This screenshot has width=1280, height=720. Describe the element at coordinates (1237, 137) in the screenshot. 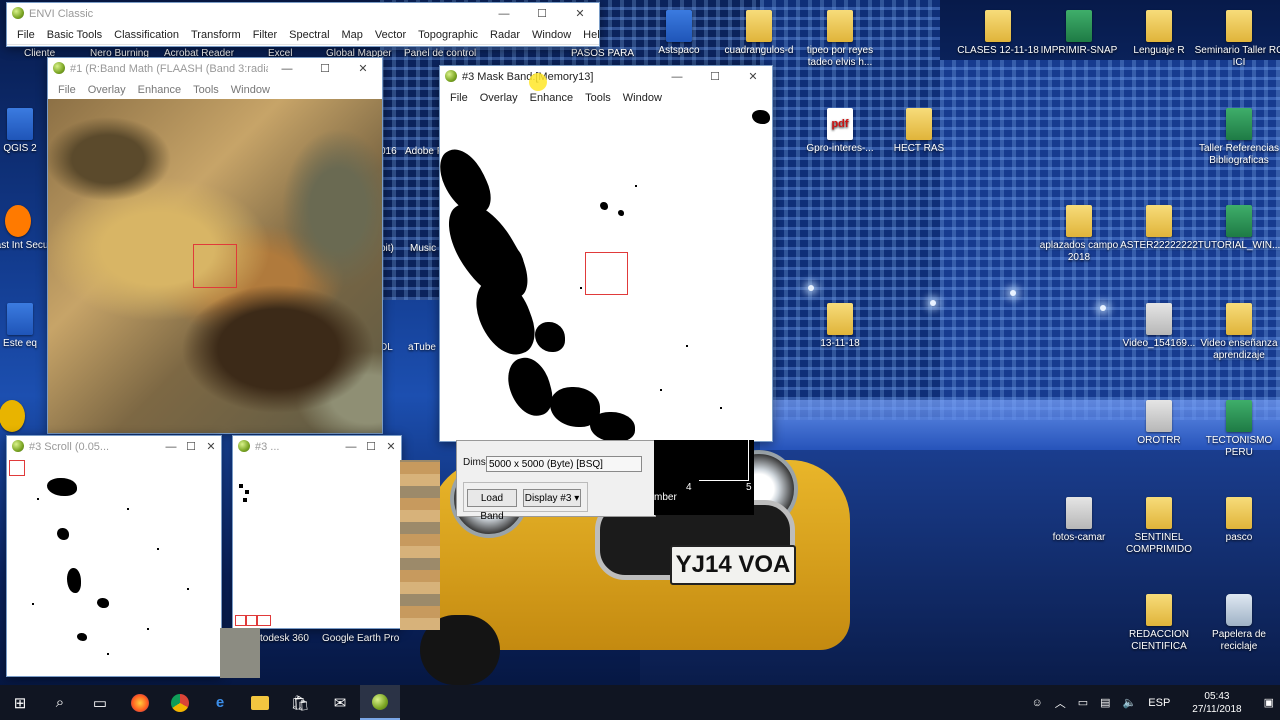

I see `desktop-icon-taller: Taller Referencias Bibliograficas` at that location.